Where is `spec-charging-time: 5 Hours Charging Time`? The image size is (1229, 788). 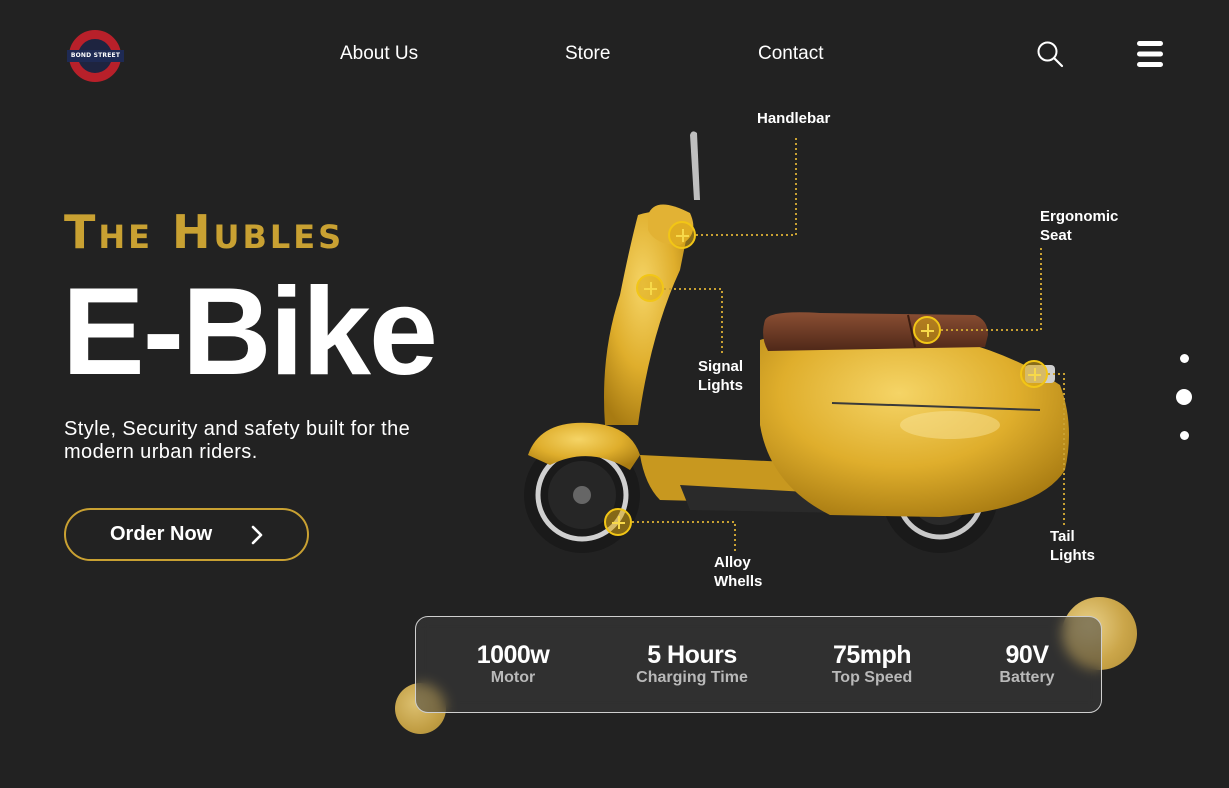
spec-charging-time: 5 Hours Charging Time is located at coordinates (692, 664).